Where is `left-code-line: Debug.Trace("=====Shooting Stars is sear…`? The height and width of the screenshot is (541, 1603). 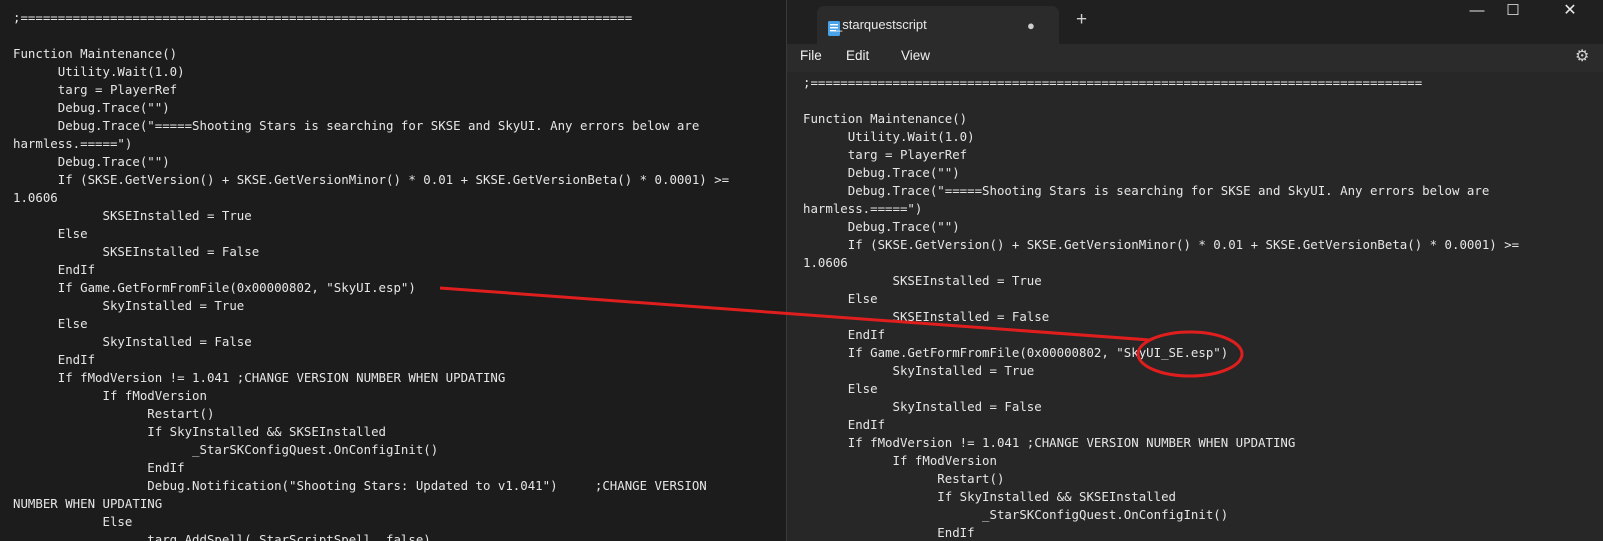 left-code-line: Debug.Trace("=====Shooting Stars is sear… is located at coordinates (356, 125).